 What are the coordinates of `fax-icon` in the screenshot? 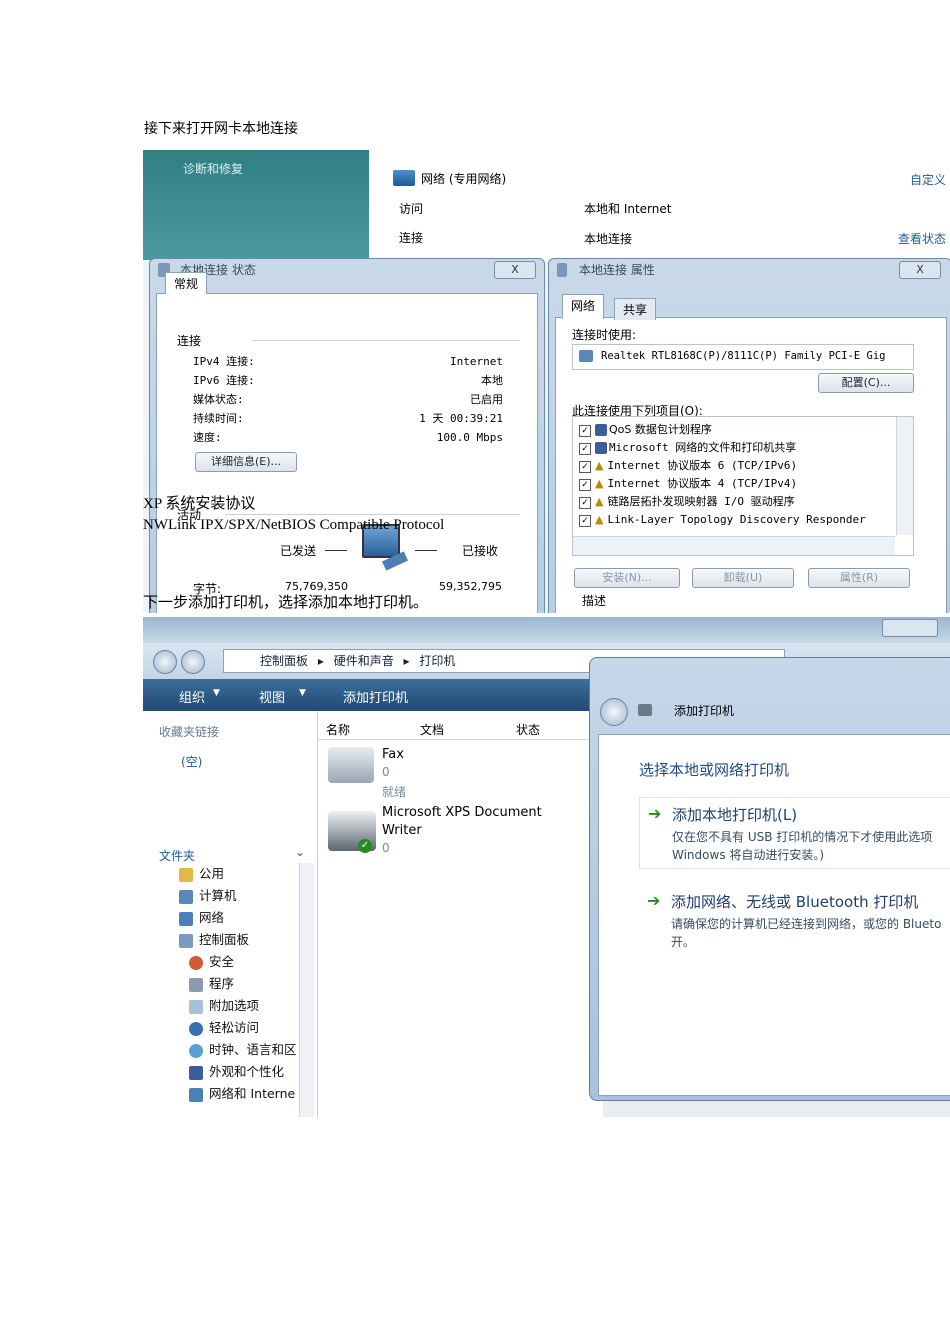 It's located at (351, 765).